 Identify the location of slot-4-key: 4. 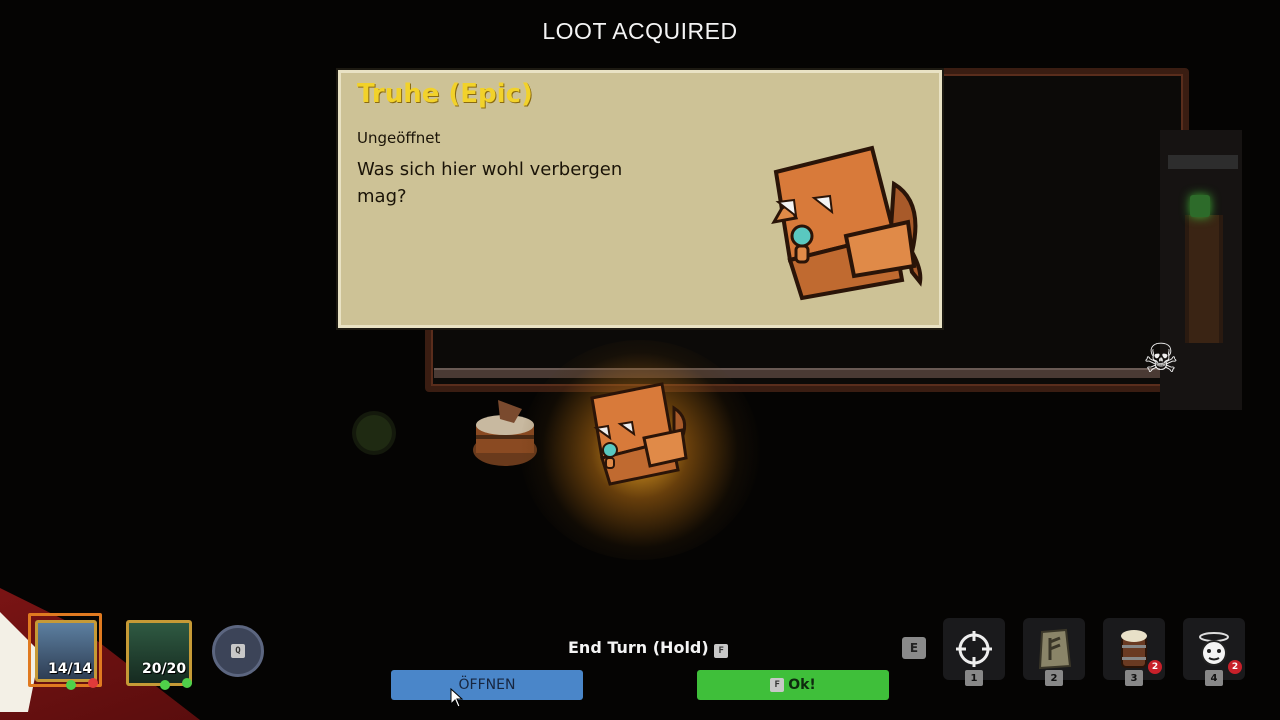
(1214, 678).